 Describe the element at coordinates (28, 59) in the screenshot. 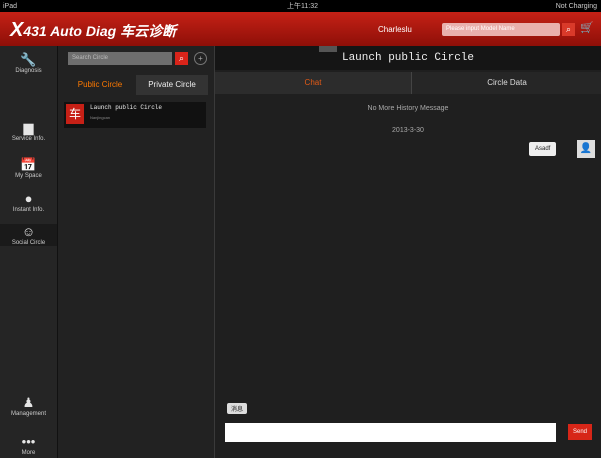

I see `wrench-icon: 🔧` at that location.